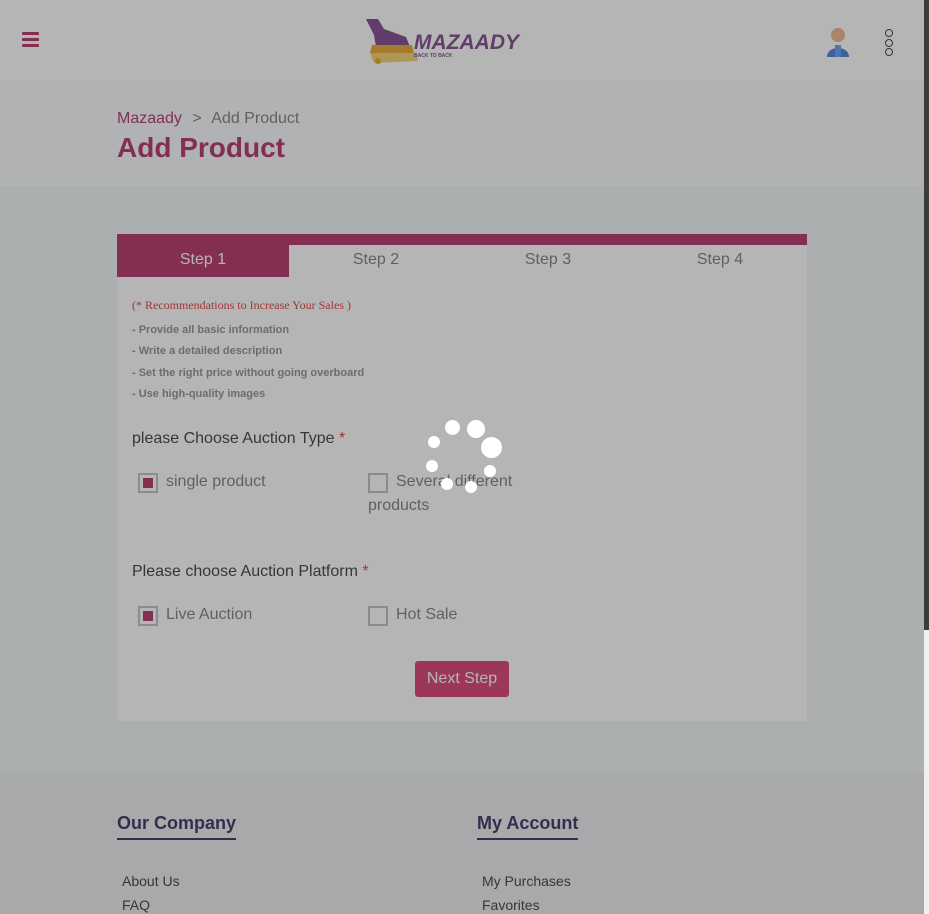 The height and width of the screenshot is (914, 929). I want to click on loading-spinner-icon, so click(464, 456).